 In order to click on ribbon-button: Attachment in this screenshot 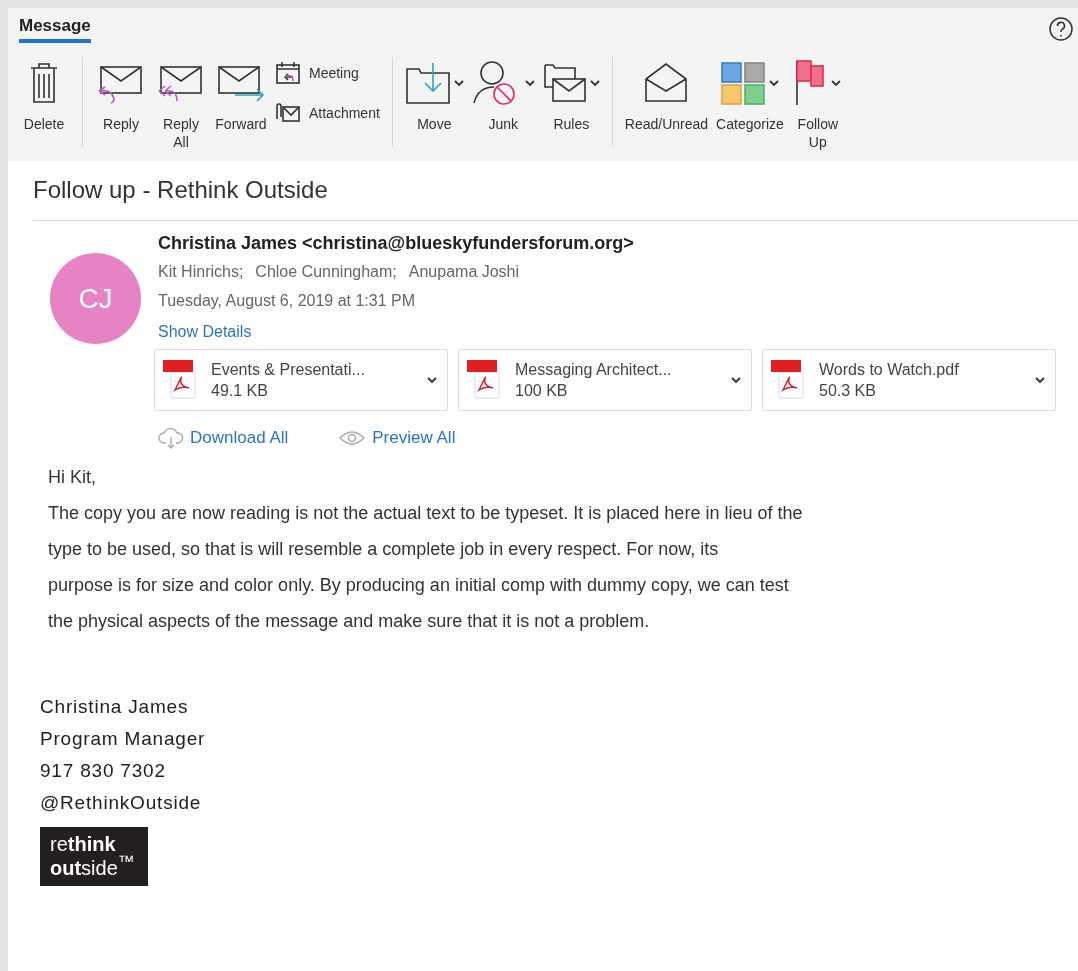, I will do `click(327, 113)`.